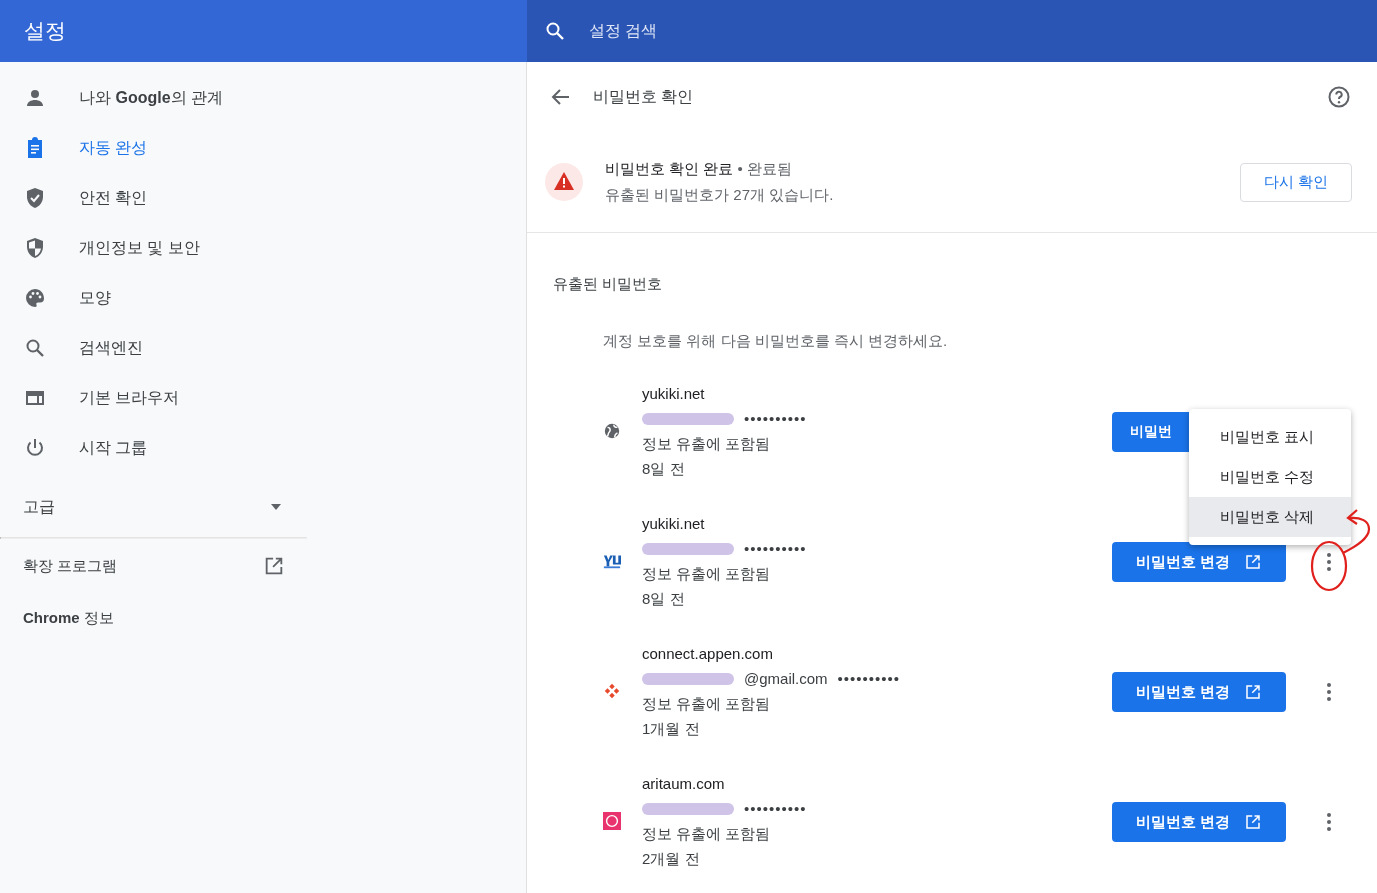 Image resolution: width=1377 pixels, height=893 pixels. Describe the element at coordinates (113, 147) in the screenshot. I see `sidebar-label: 자동 완성` at that location.